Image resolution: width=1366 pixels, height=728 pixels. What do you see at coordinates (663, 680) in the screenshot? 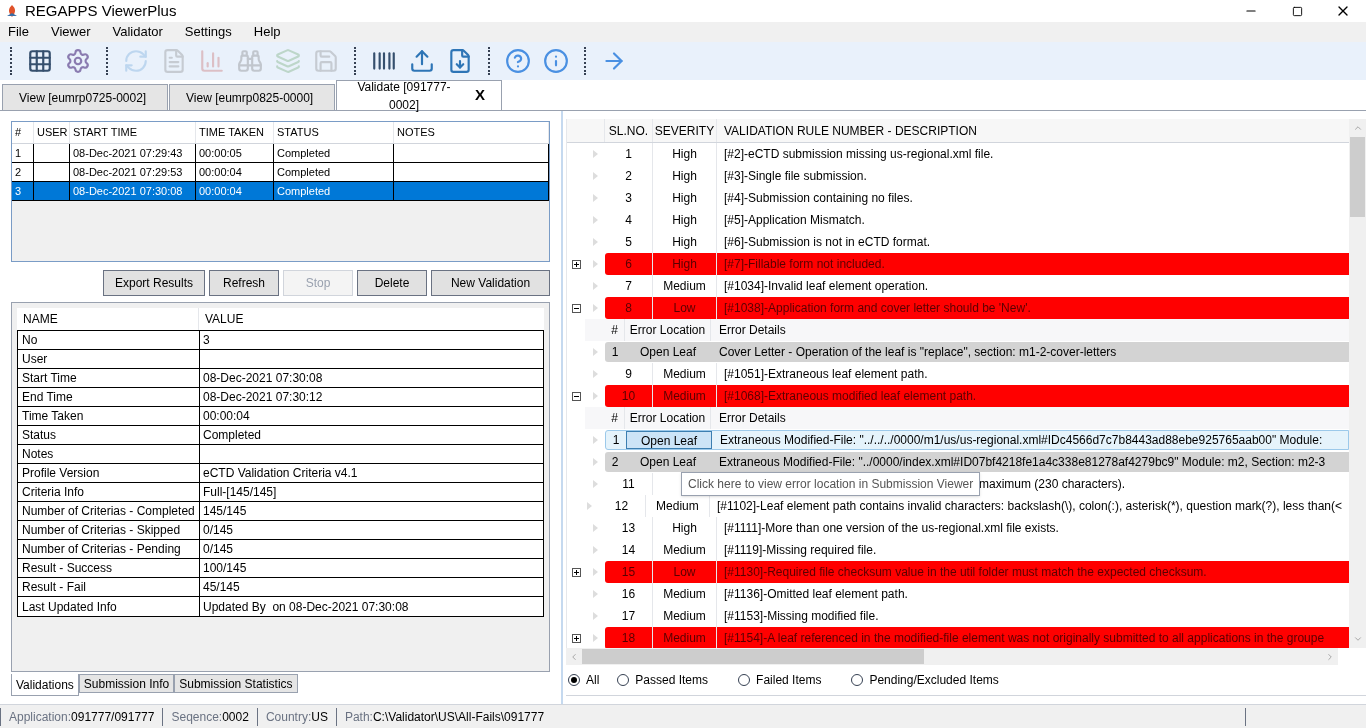
I see `filter-radio: Passed Items` at bounding box center [663, 680].